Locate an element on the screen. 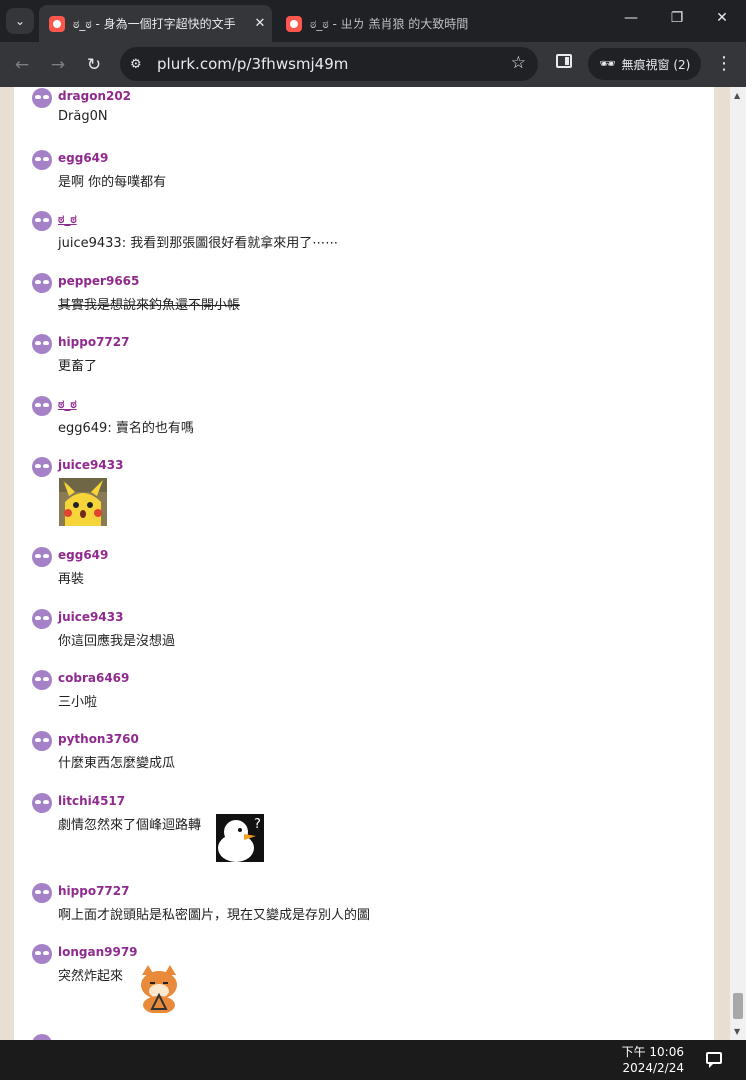 This screenshot has width=746, height=1080. kebab-menu-icon: ⋮ is located at coordinates (724, 63).